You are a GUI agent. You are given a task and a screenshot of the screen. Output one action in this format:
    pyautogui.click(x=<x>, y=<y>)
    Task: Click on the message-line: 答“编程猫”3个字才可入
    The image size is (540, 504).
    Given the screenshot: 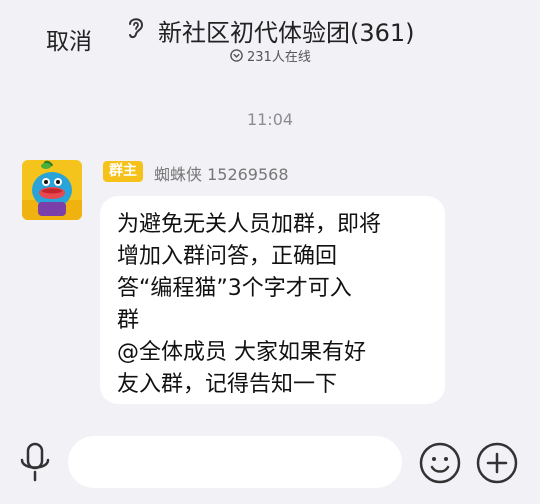 What is the action you would take?
    pyautogui.click(x=234, y=288)
    